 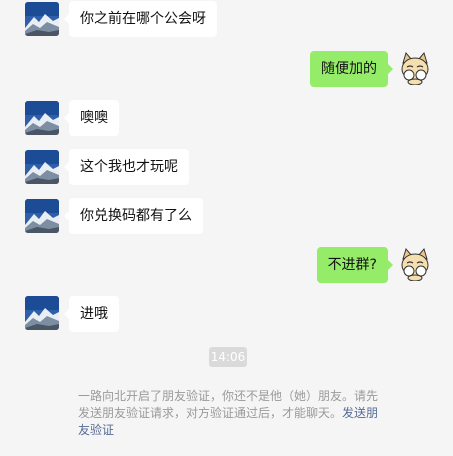 I want to click on message-bubble: 随便加的, so click(x=351, y=69).